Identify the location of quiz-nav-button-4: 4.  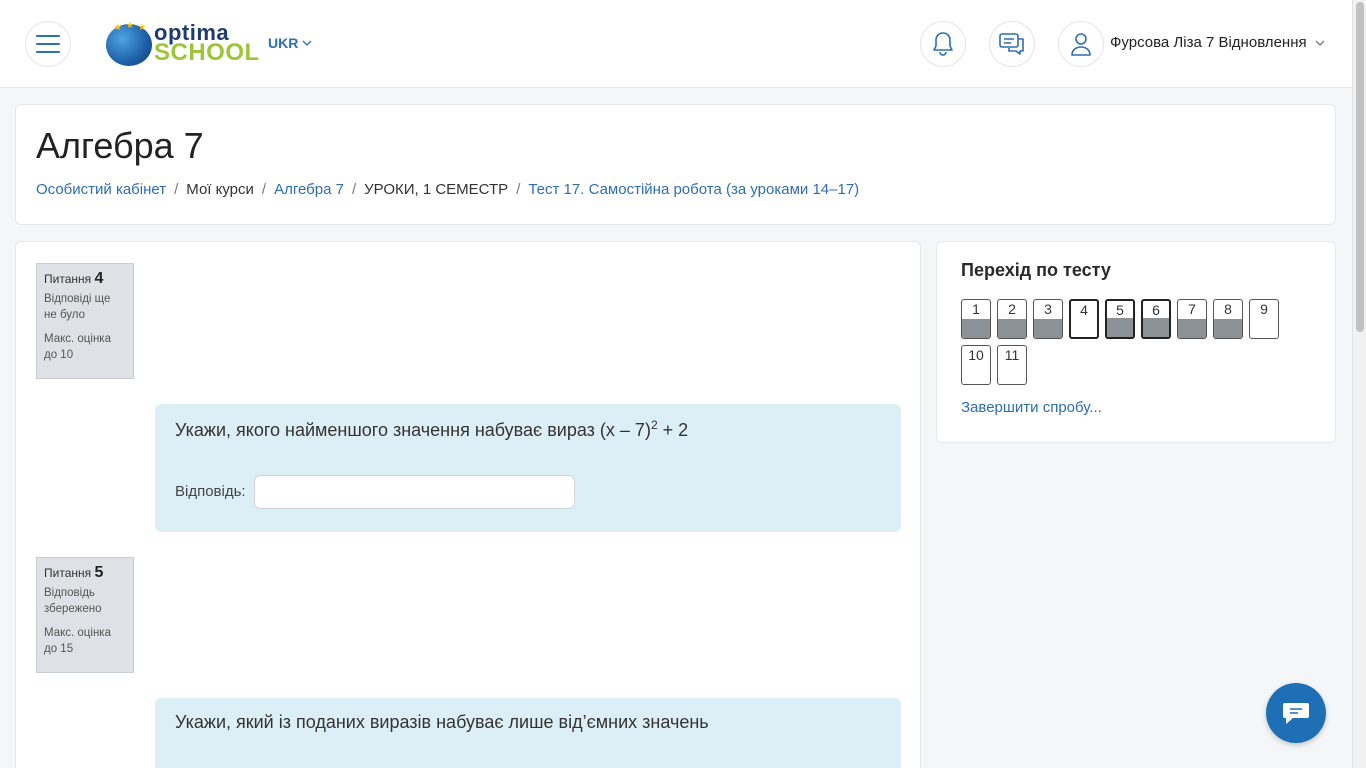
(1084, 319).